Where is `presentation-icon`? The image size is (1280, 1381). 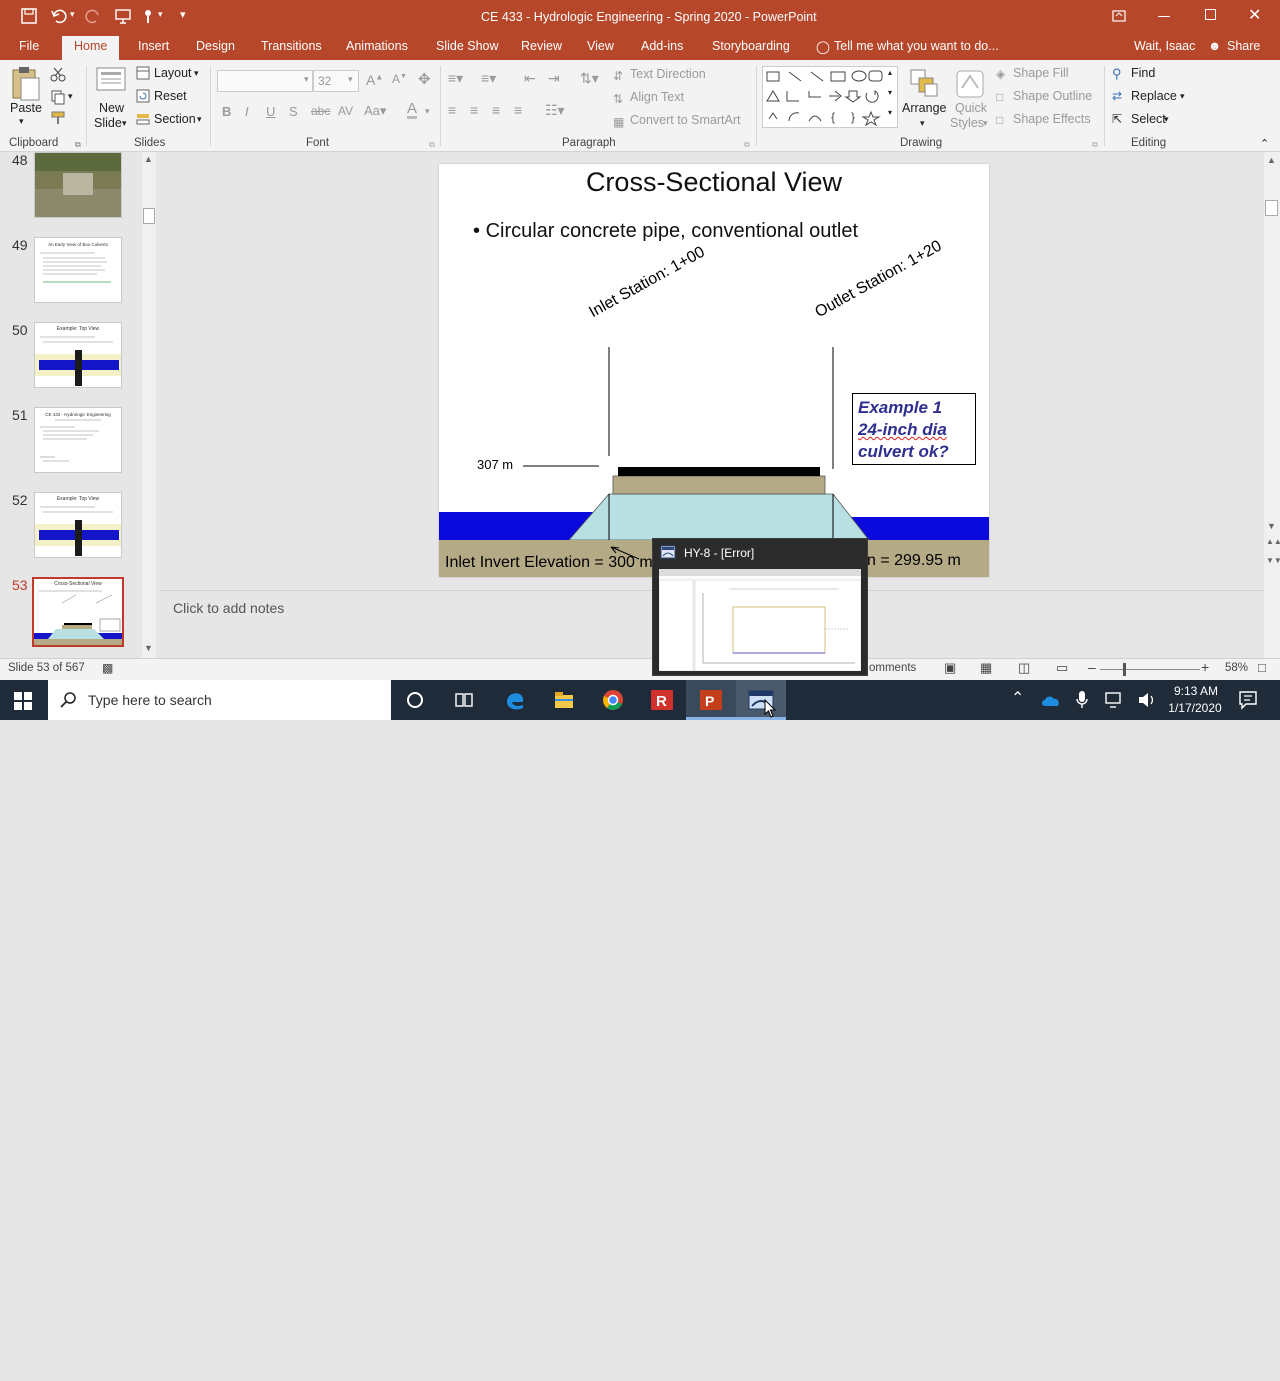
presentation-icon is located at coordinates (123, 16).